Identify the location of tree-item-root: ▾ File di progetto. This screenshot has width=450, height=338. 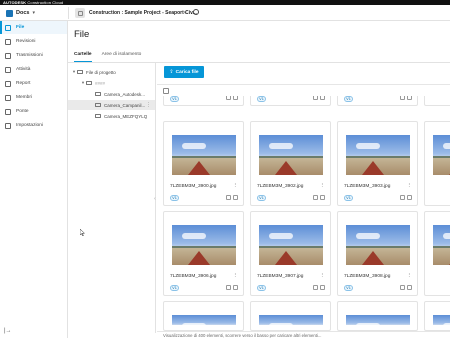
(111, 72).